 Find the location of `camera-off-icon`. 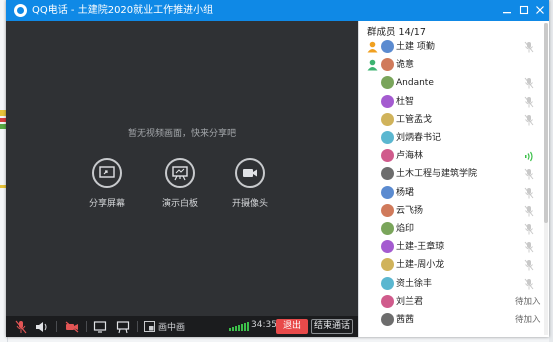

camera-off-icon is located at coordinates (72, 326).